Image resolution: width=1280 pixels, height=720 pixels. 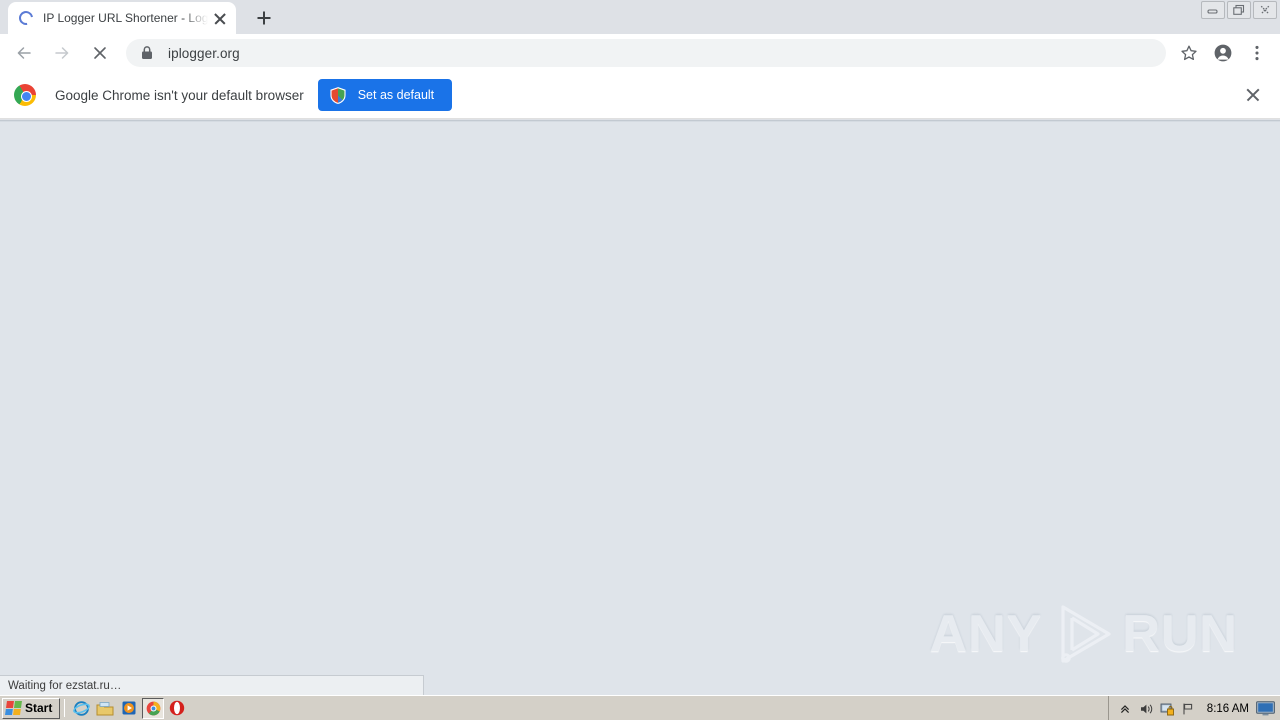 I want to click on anyrun-watermark: ANY RUN, so click(x=1084, y=634).